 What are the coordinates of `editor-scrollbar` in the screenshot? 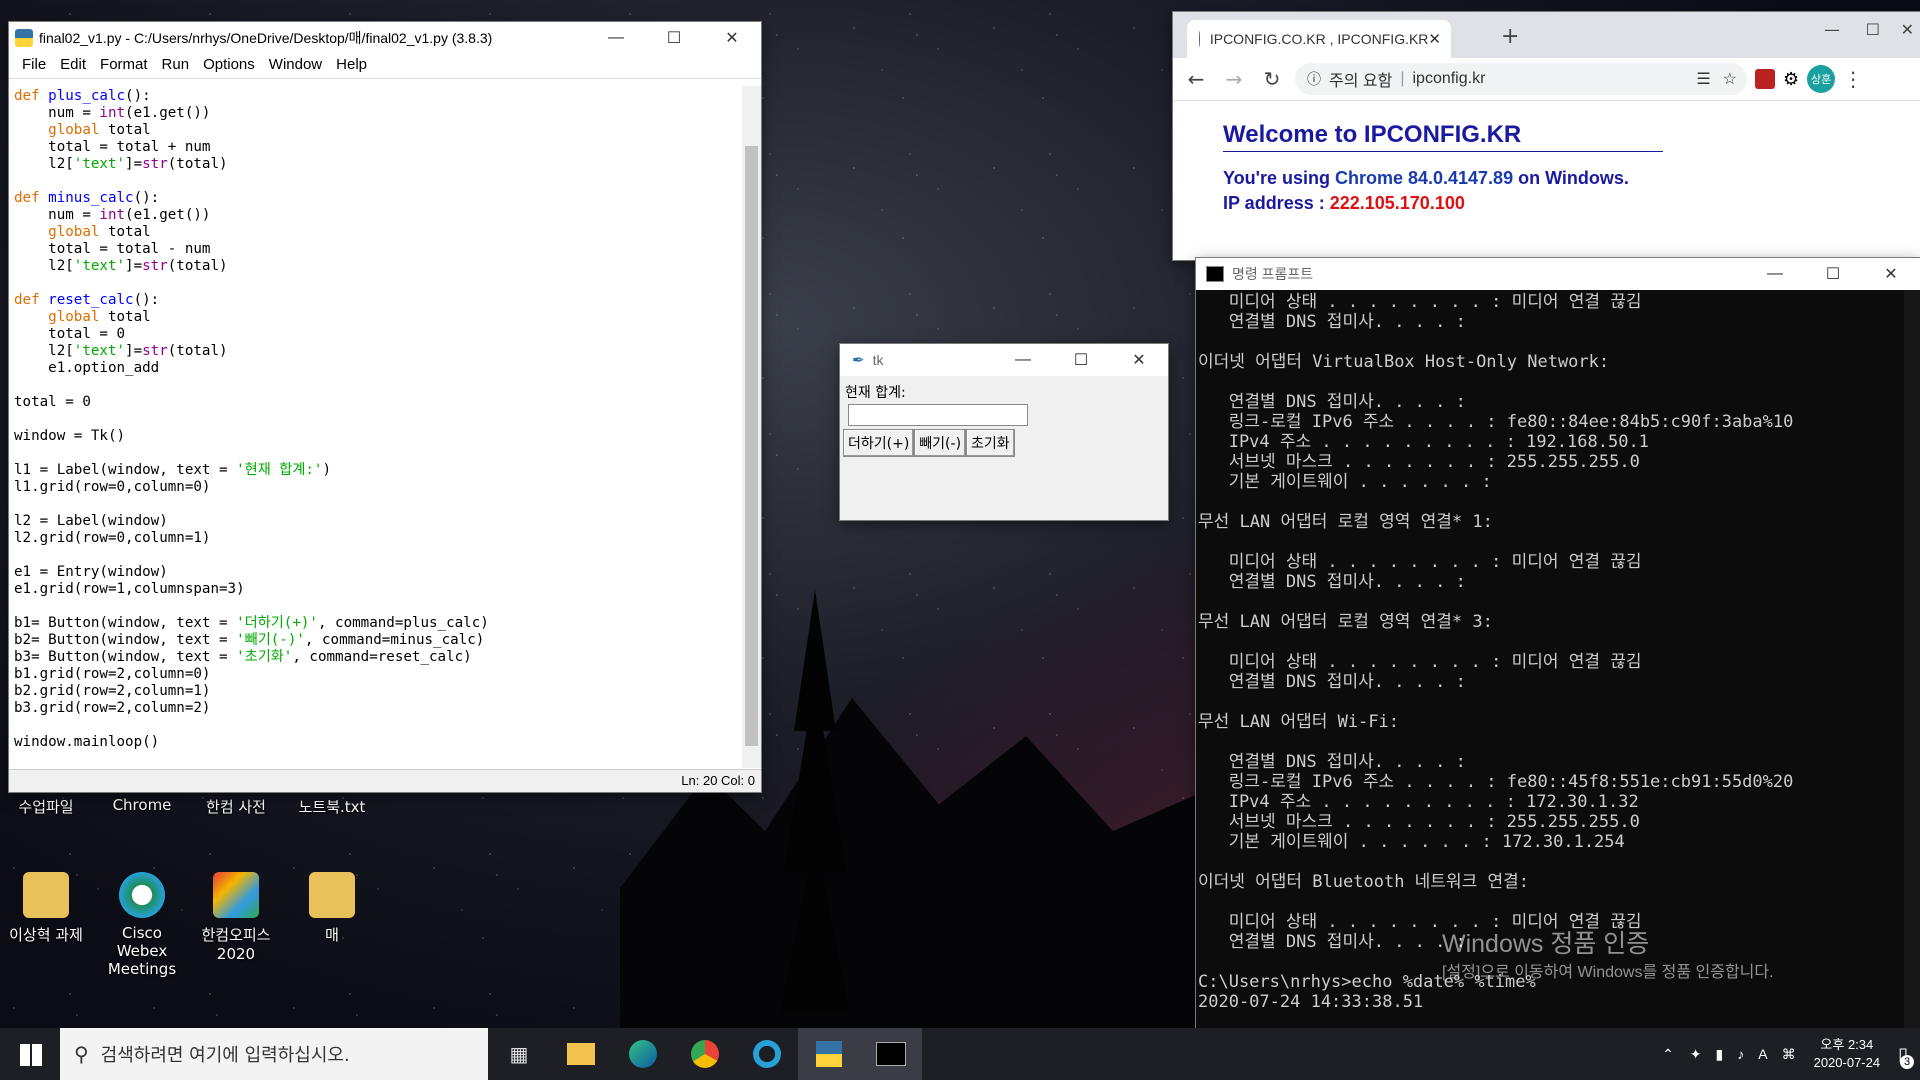 It's located at (751, 427).